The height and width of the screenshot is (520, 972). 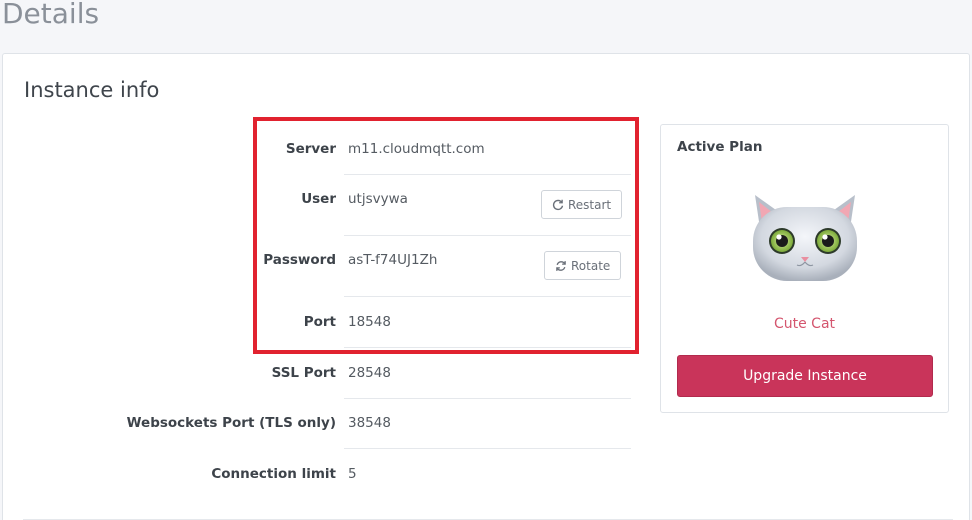 I want to click on info-label: Connection limit, so click(x=273, y=474).